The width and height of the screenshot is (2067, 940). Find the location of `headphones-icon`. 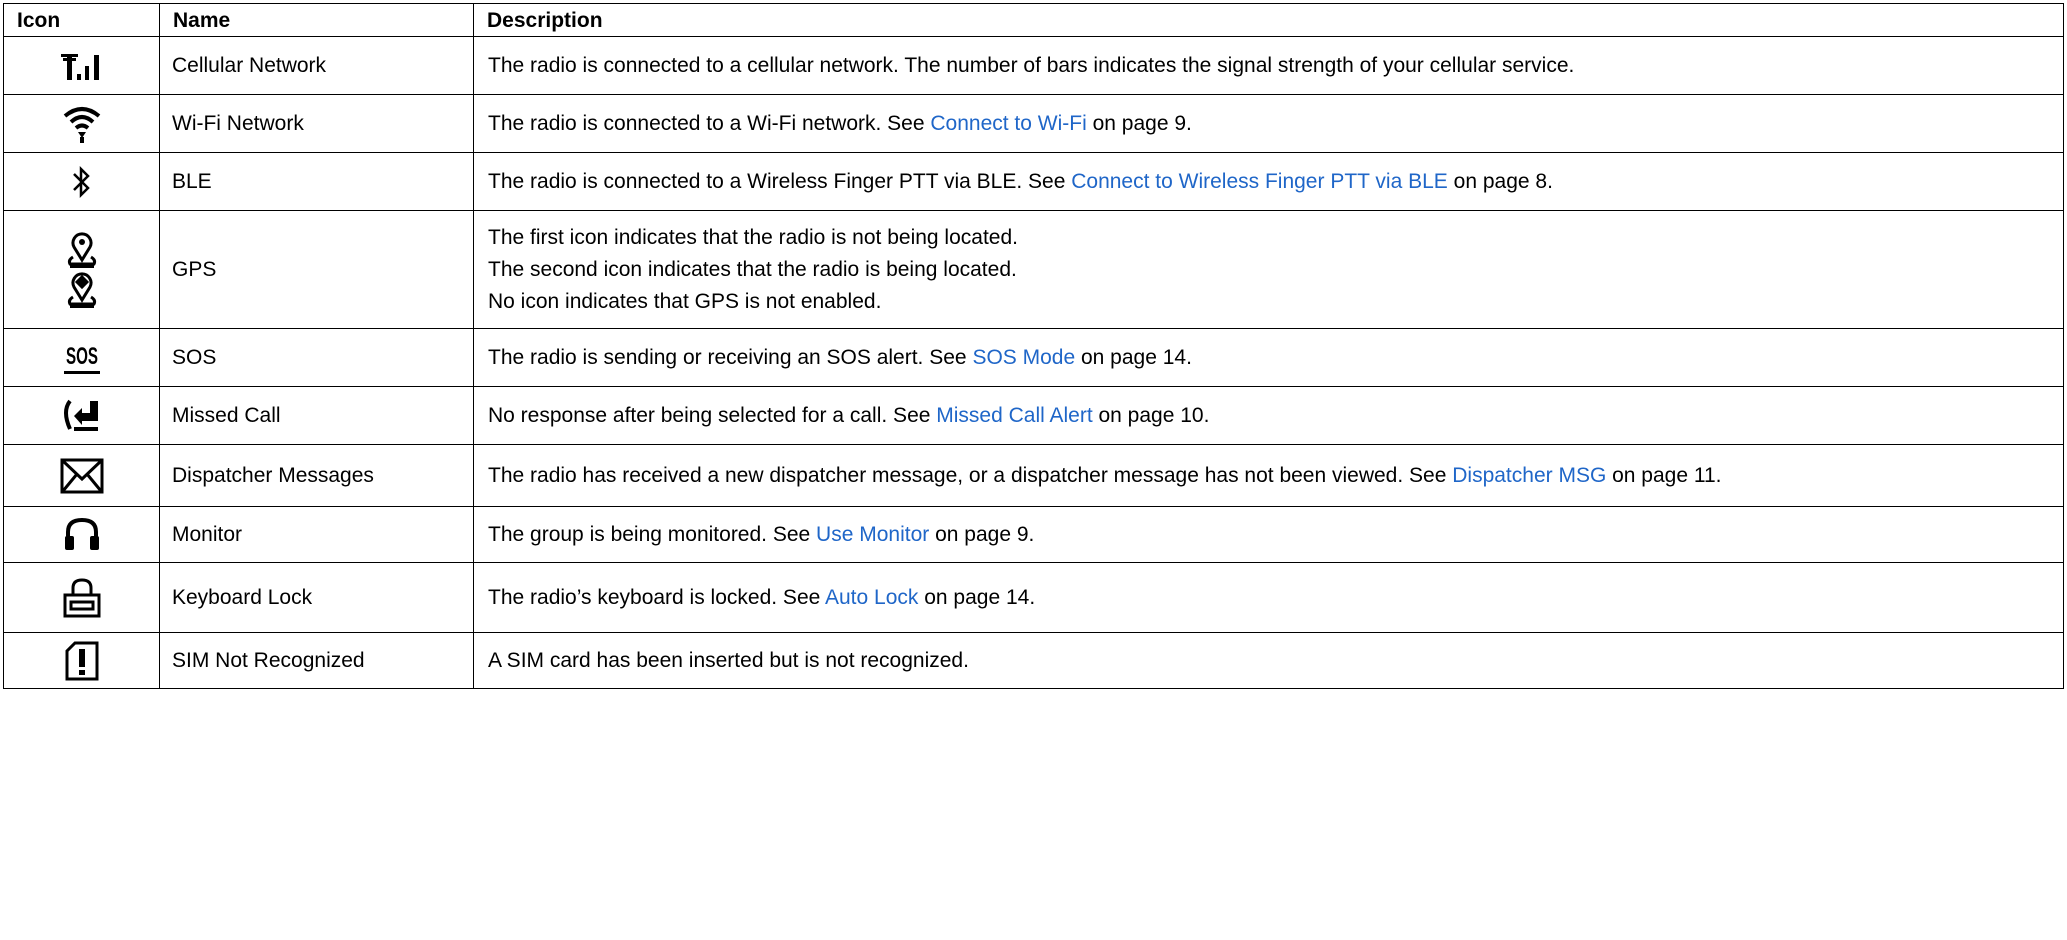

headphones-icon is located at coordinates (81, 533).